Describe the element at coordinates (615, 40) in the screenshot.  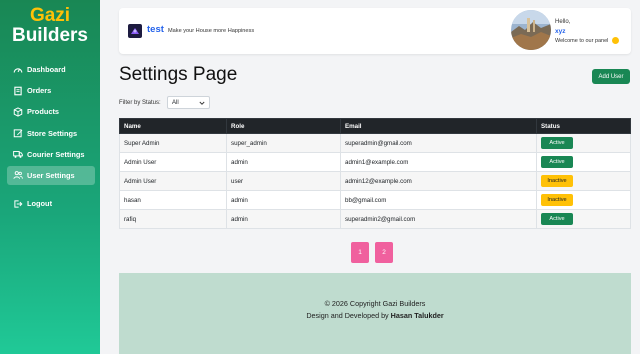
I see `smile-icon` at that location.